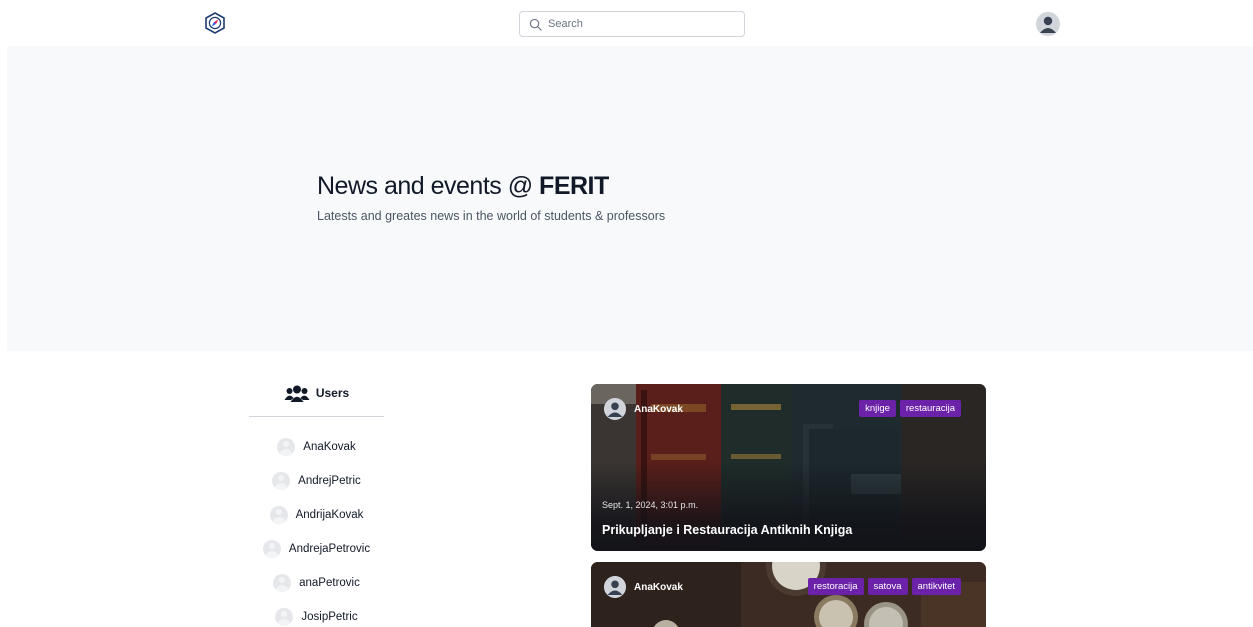  What do you see at coordinates (316, 416) in the screenshot?
I see `divider` at bounding box center [316, 416].